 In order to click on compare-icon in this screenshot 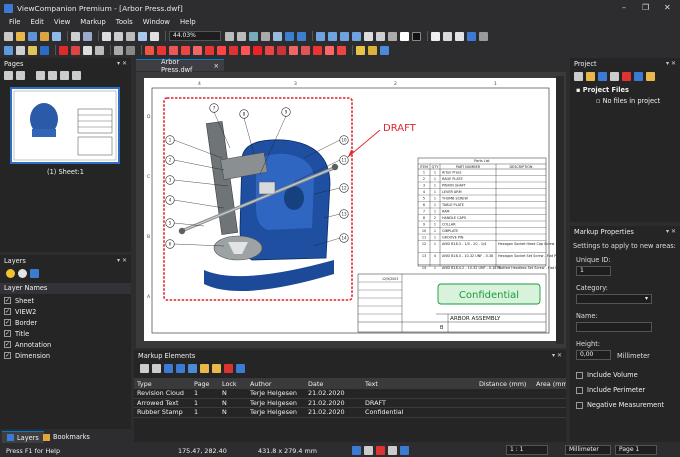, I will do `click(459, 36)`.